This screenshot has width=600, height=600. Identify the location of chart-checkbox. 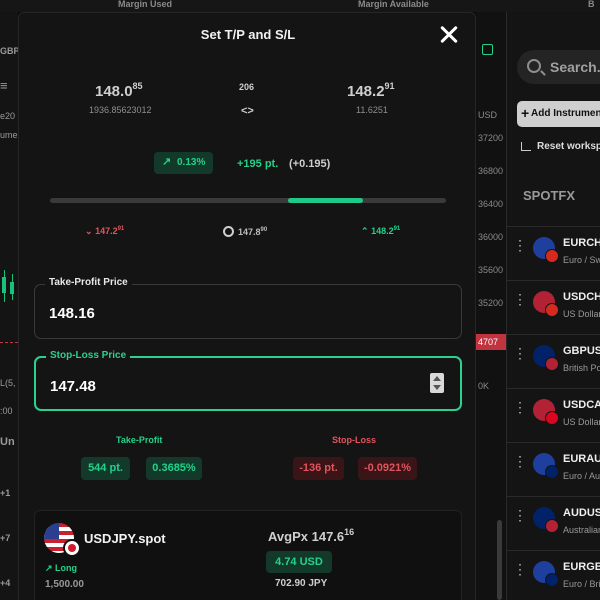
(487, 49).